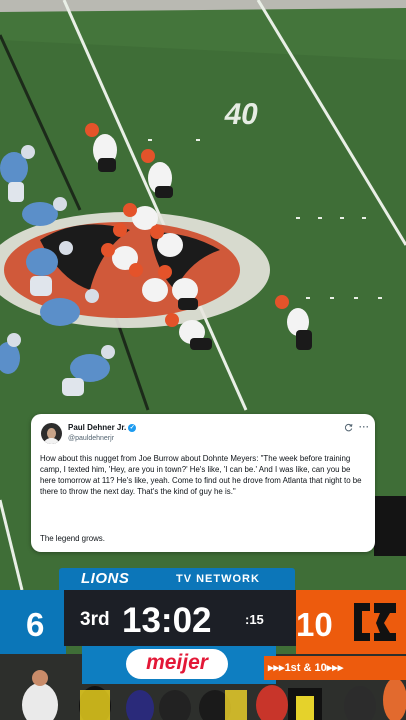 The height and width of the screenshot is (720, 406). What do you see at coordinates (167, 620) in the screenshot?
I see `game-clock: 13:02` at bounding box center [167, 620].